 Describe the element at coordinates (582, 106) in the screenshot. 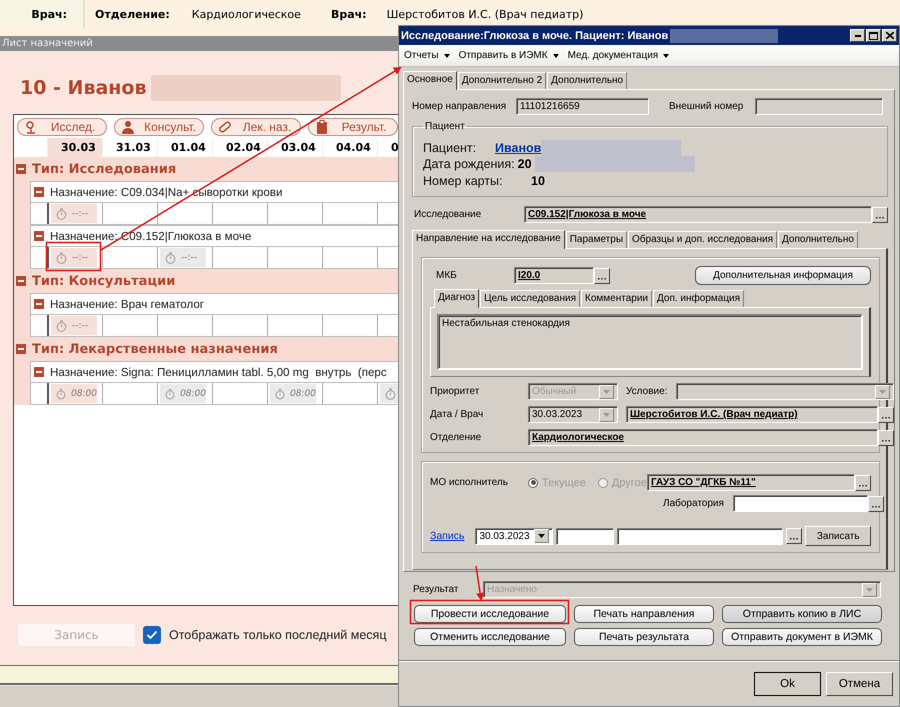

I see `referral-number-field: 11101216659` at that location.